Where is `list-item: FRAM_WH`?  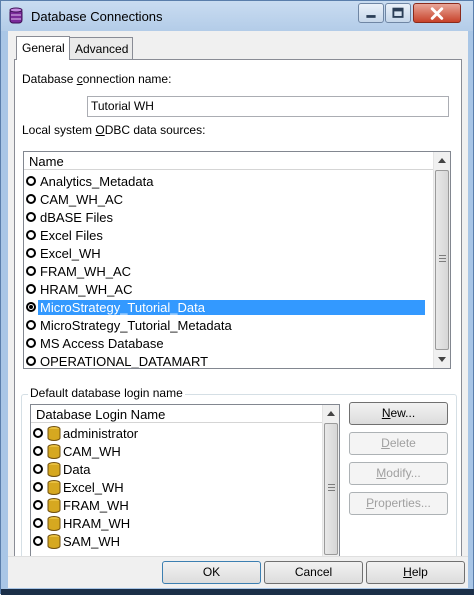 list-item: FRAM_WH is located at coordinates (177, 506).